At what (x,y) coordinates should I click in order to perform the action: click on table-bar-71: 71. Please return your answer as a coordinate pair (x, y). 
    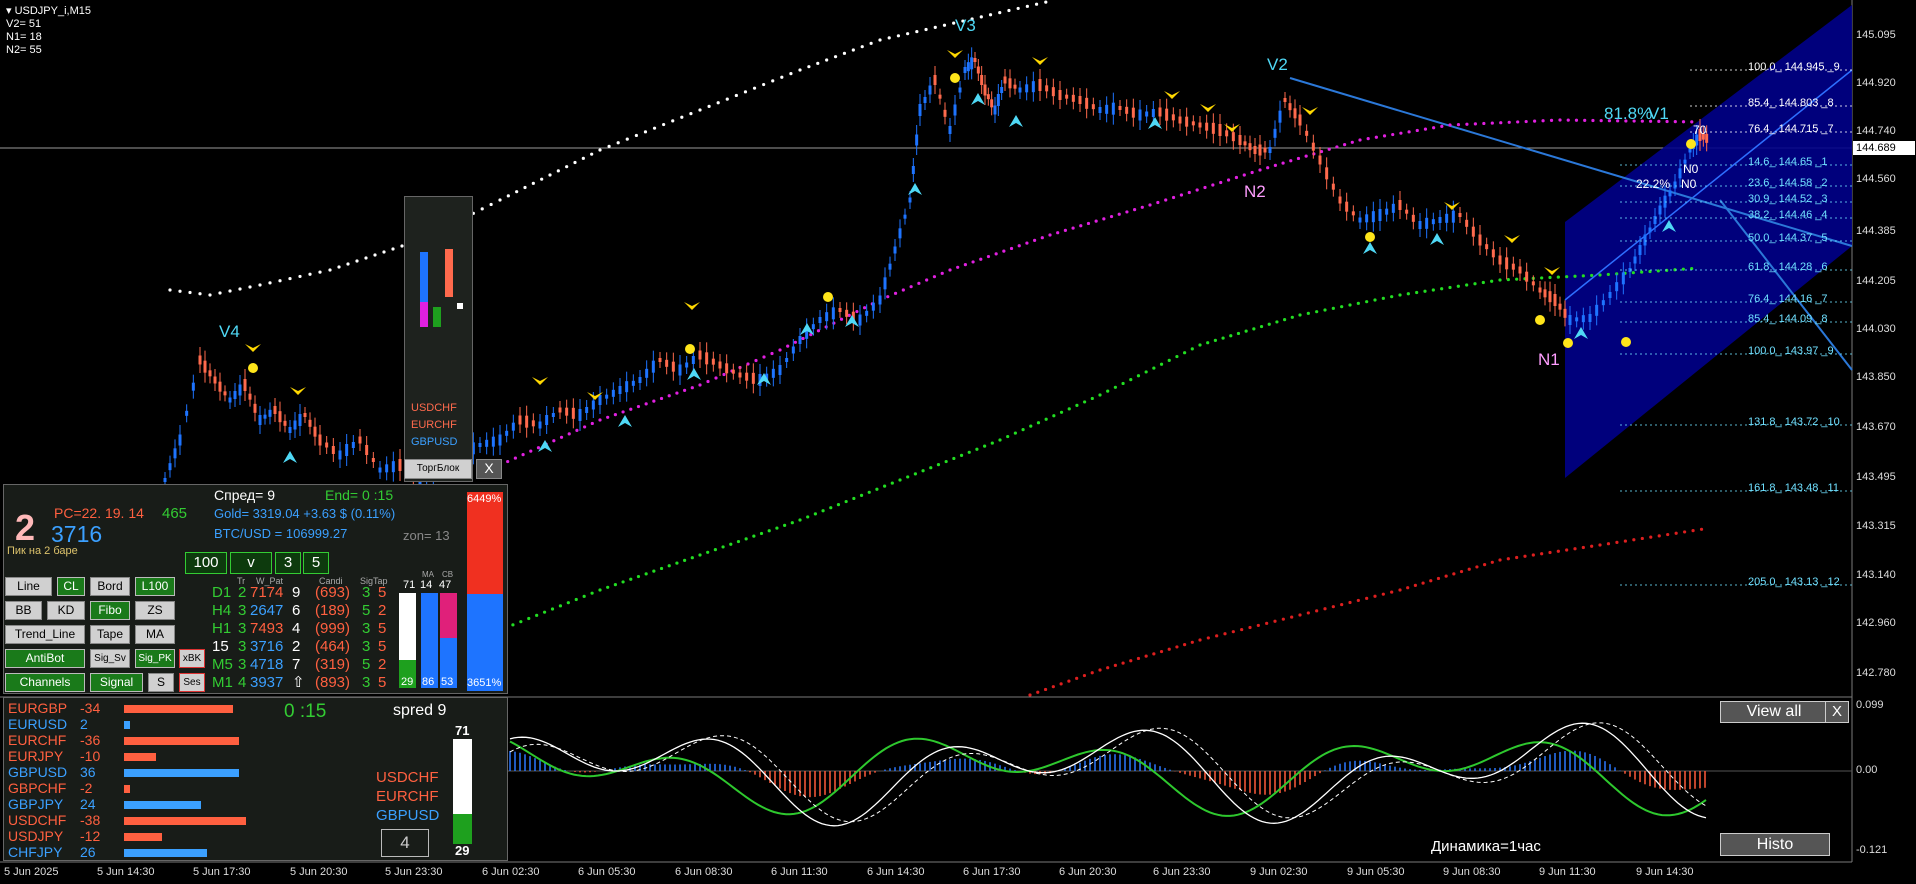
    Looking at the image, I should click on (409, 585).